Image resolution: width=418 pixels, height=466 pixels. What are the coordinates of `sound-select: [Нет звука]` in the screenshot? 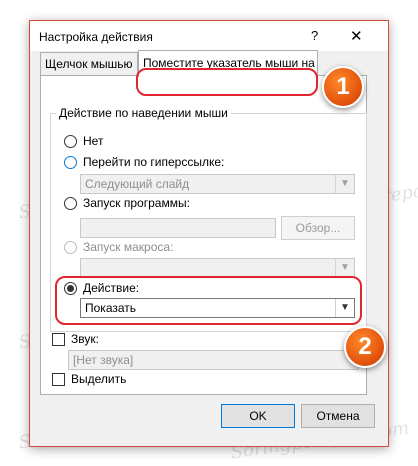 It's located at (213, 360).